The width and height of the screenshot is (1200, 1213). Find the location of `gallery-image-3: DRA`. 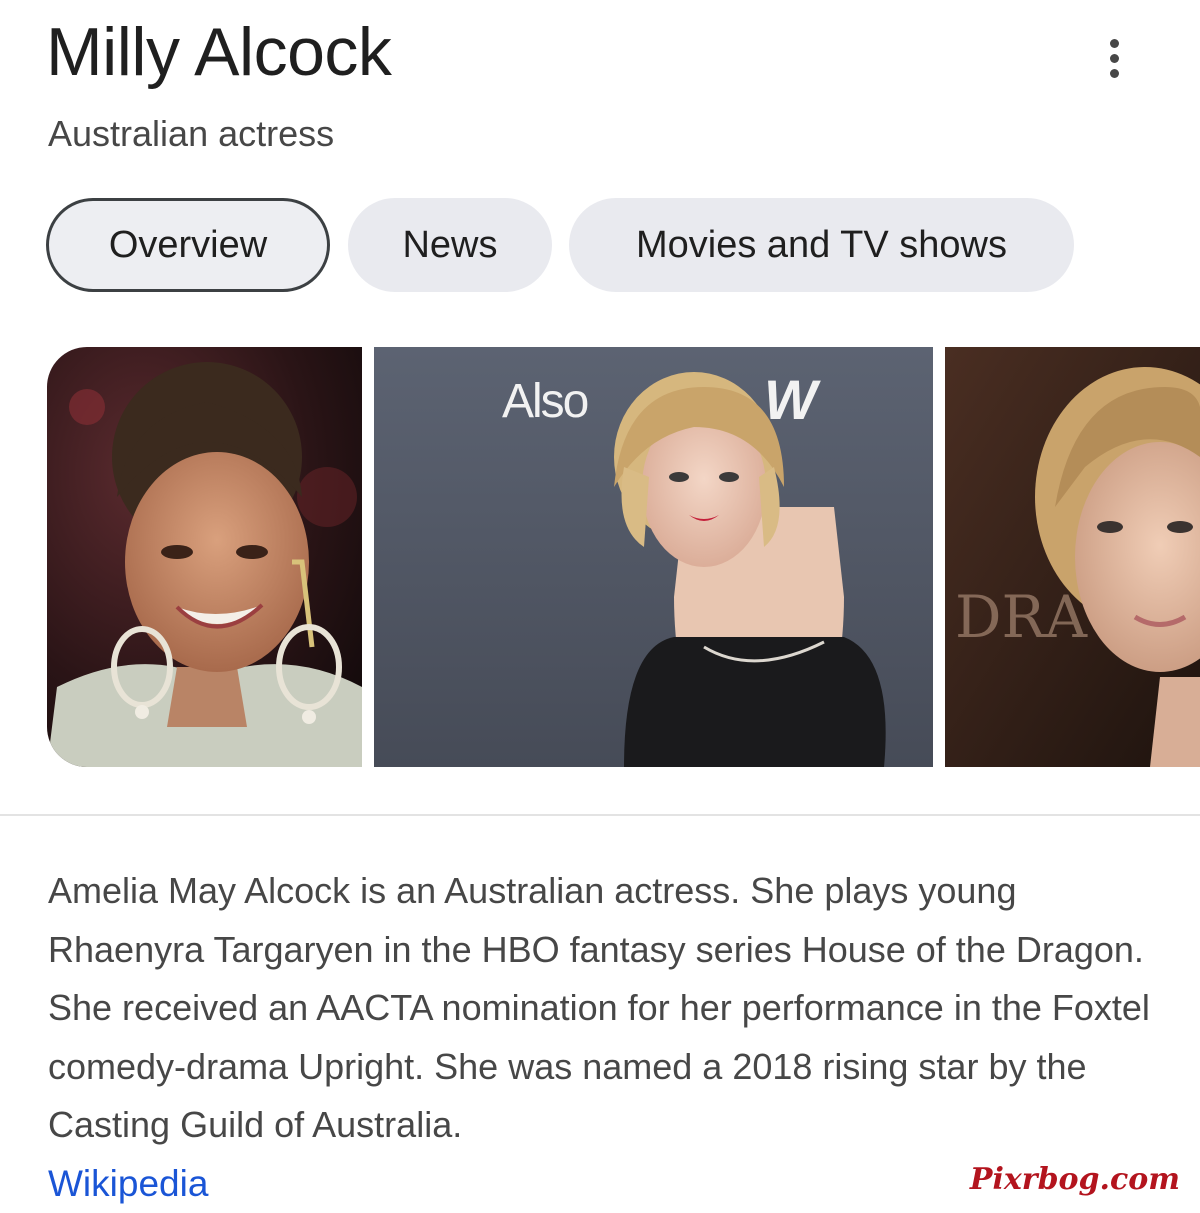

gallery-image-3: DRA is located at coordinates (1072, 557).